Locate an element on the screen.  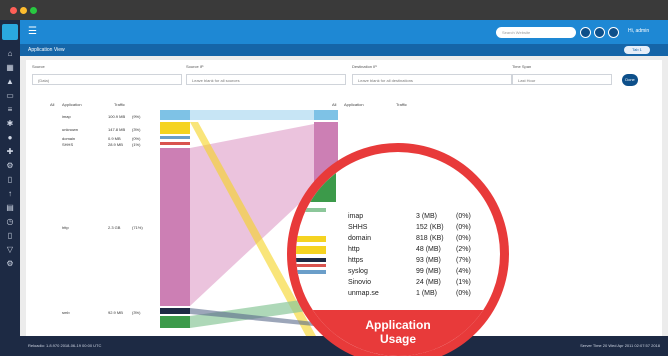
sub-bar: Application View Tab 1 is located at coordinates (344, 50).